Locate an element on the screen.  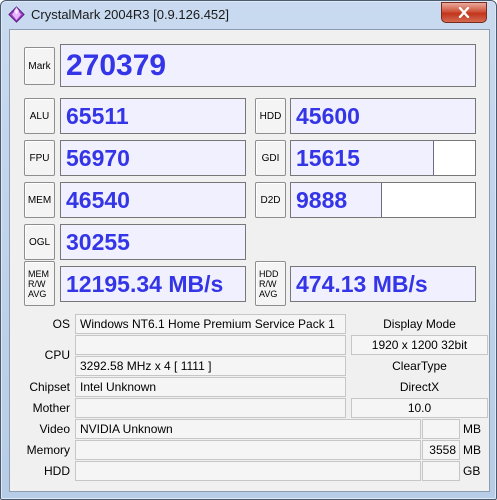
hdd-rw-avg-score: 474.13 MB/s is located at coordinates (383, 284).